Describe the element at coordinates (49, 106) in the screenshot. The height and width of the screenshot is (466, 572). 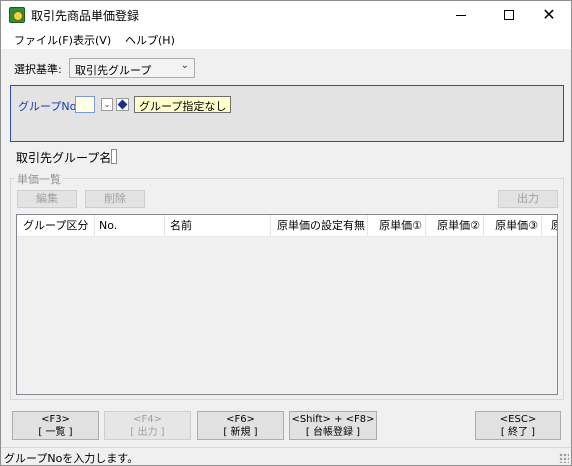
I see `group-no-label: グループNo.` at that location.